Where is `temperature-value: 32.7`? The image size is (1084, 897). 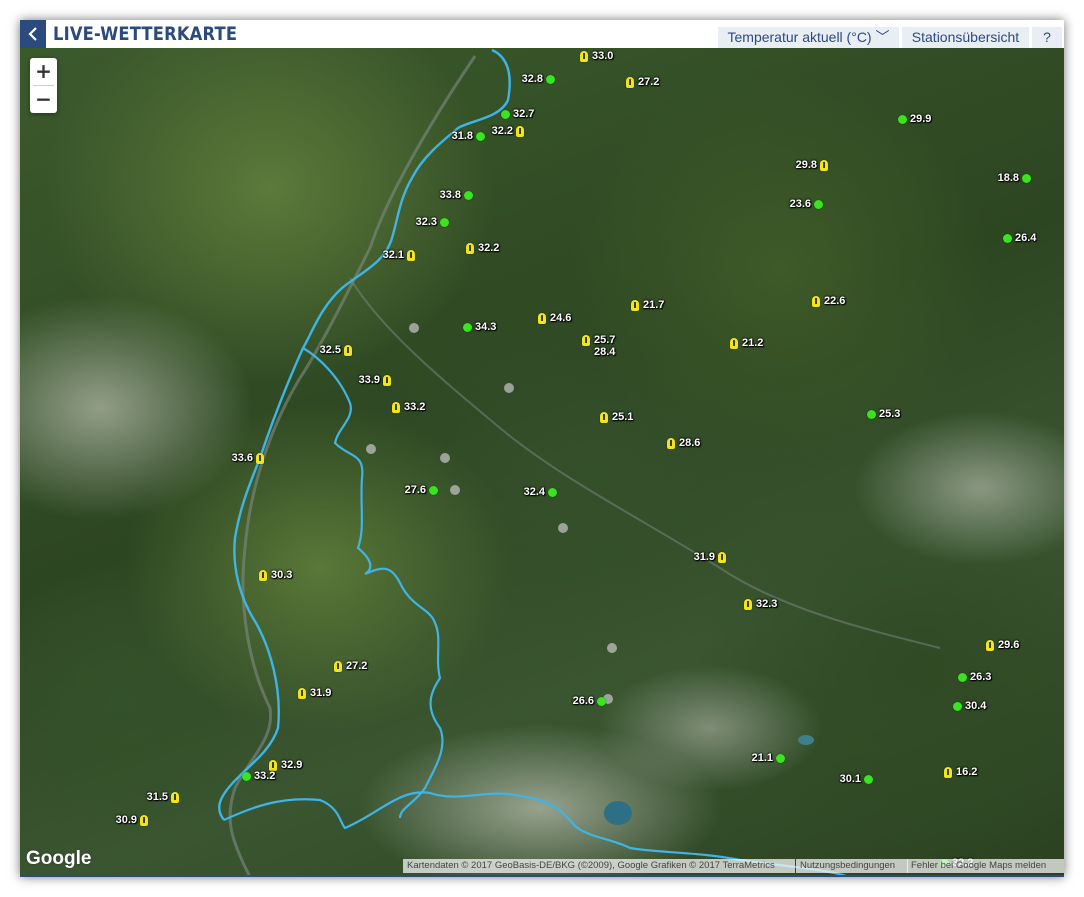
temperature-value: 32.7 is located at coordinates (524, 114).